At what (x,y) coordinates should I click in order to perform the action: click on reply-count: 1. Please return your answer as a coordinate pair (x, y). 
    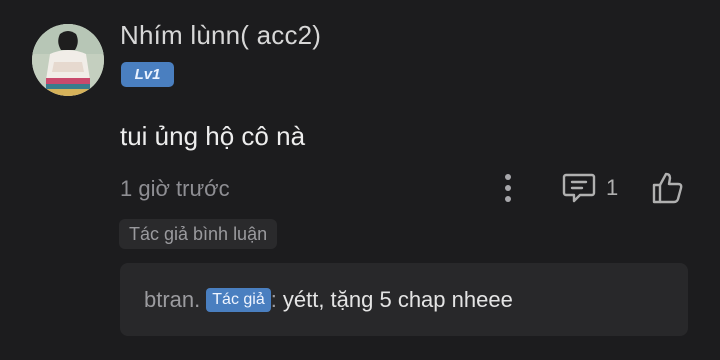
    Looking at the image, I should click on (612, 187).